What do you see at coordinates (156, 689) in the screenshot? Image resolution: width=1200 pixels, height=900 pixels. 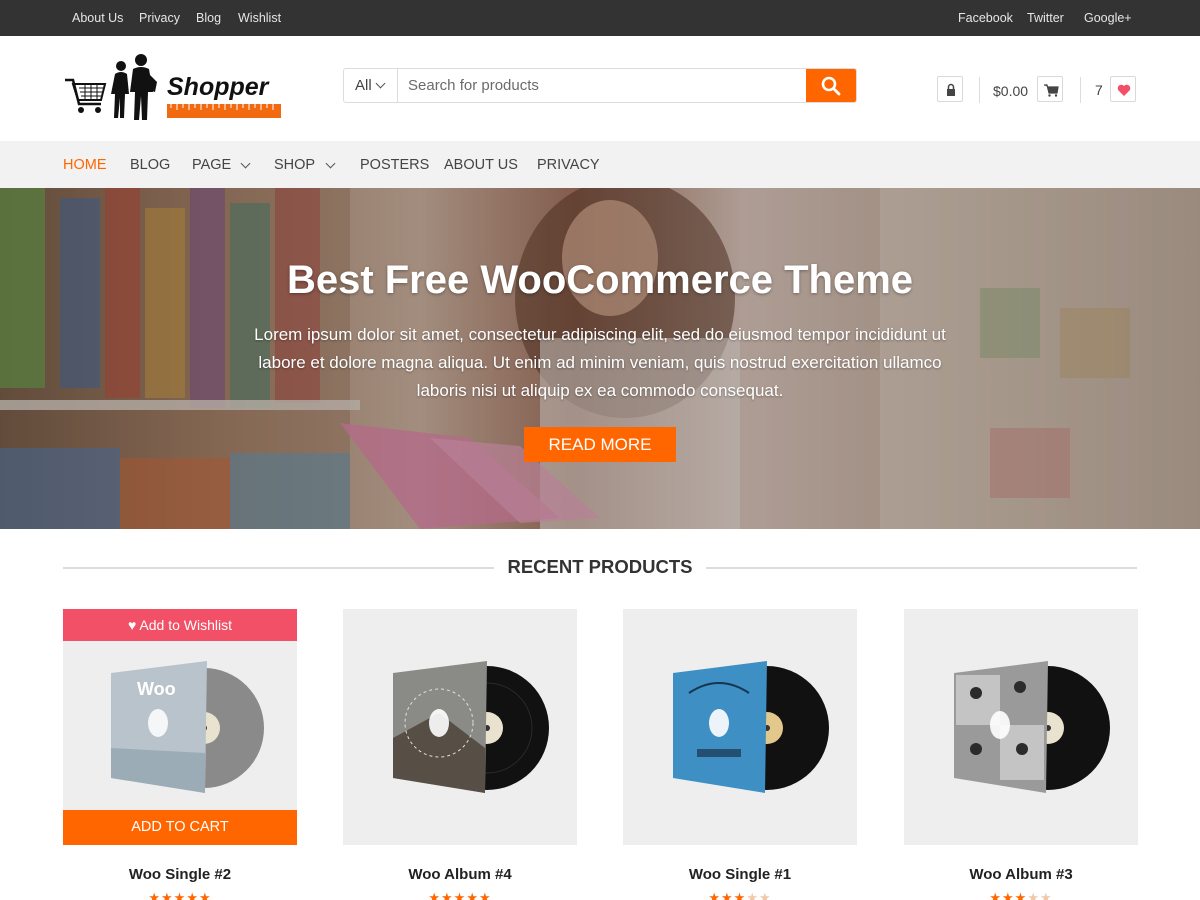 I see `cover-text: Woo` at bounding box center [156, 689].